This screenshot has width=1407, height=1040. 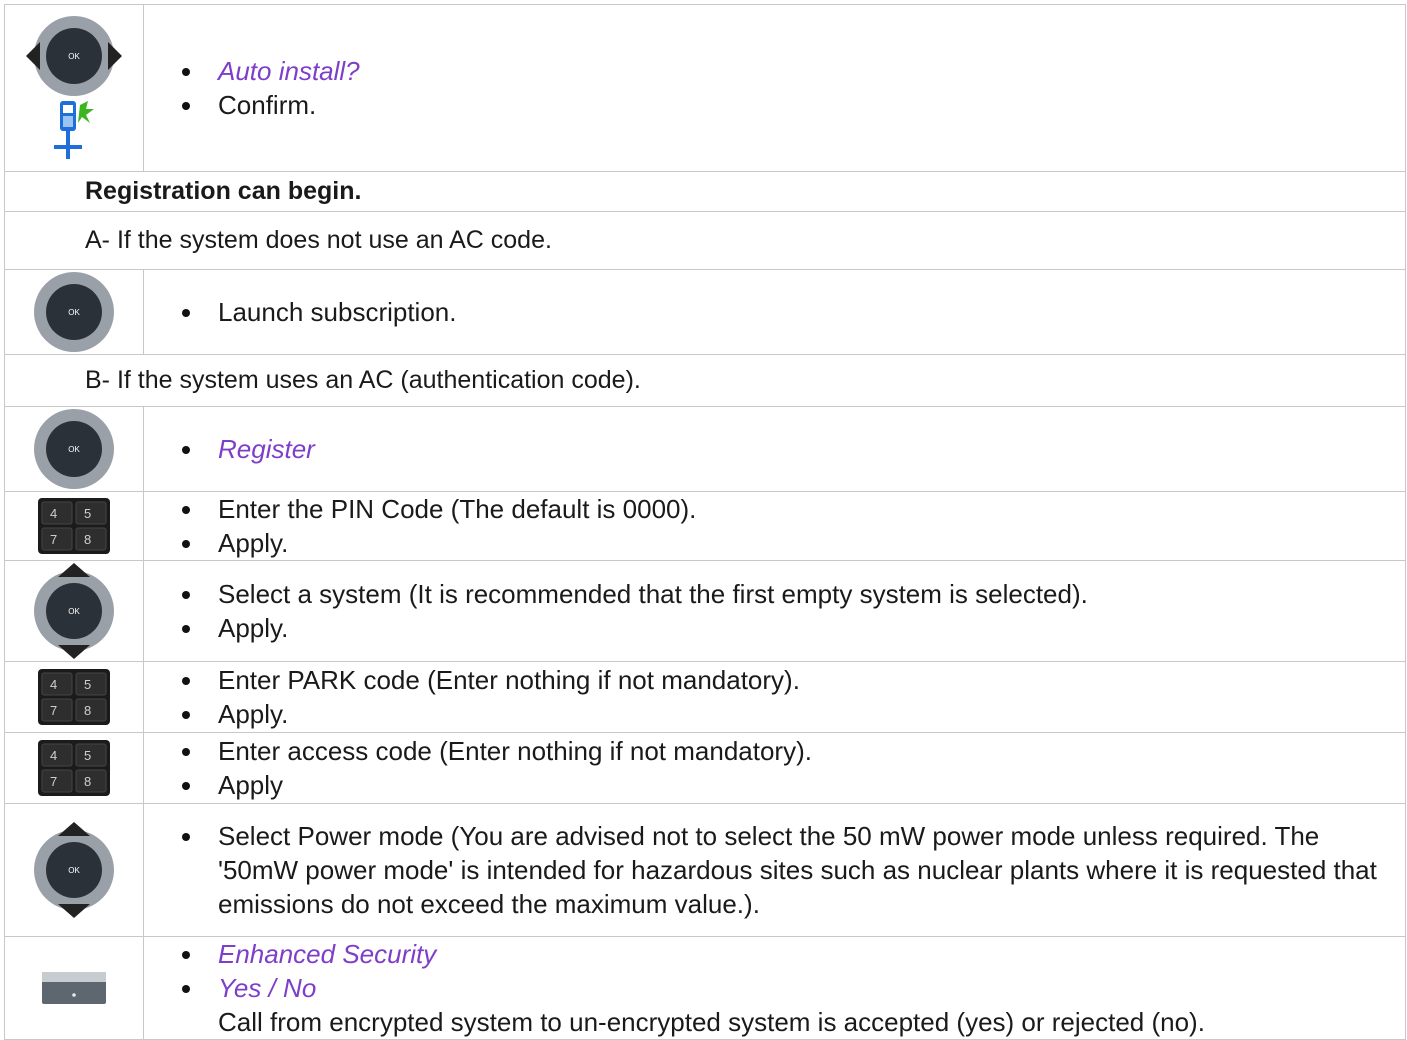 I want to click on section-heading: Registration can begin., so click(x=705, y=191).